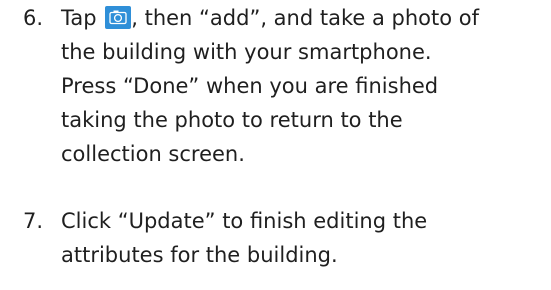  What do you see at coordinates (250, 86) in the screenshot?
I see `step-text-line: Press “Done” when you are finished` at bounding box center [250, 86].